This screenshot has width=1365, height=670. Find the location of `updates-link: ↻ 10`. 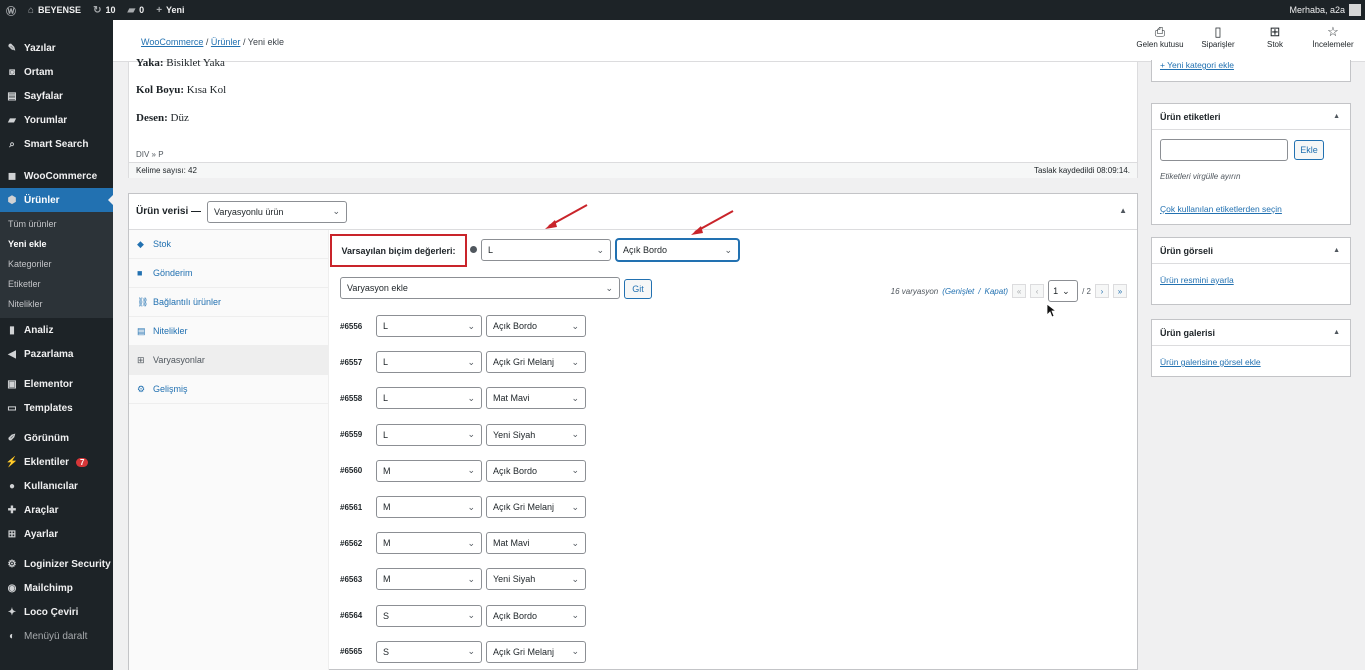

updates-link: ↻ 10 is located at coordinates (104, 10).